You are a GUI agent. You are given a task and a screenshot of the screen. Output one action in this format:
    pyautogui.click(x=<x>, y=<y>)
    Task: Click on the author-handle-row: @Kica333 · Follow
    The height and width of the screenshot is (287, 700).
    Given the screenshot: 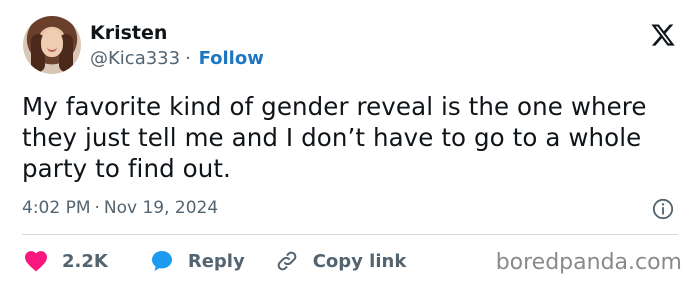 What is the action you would take?
    pyautogui.click(x=177, y=58)
    